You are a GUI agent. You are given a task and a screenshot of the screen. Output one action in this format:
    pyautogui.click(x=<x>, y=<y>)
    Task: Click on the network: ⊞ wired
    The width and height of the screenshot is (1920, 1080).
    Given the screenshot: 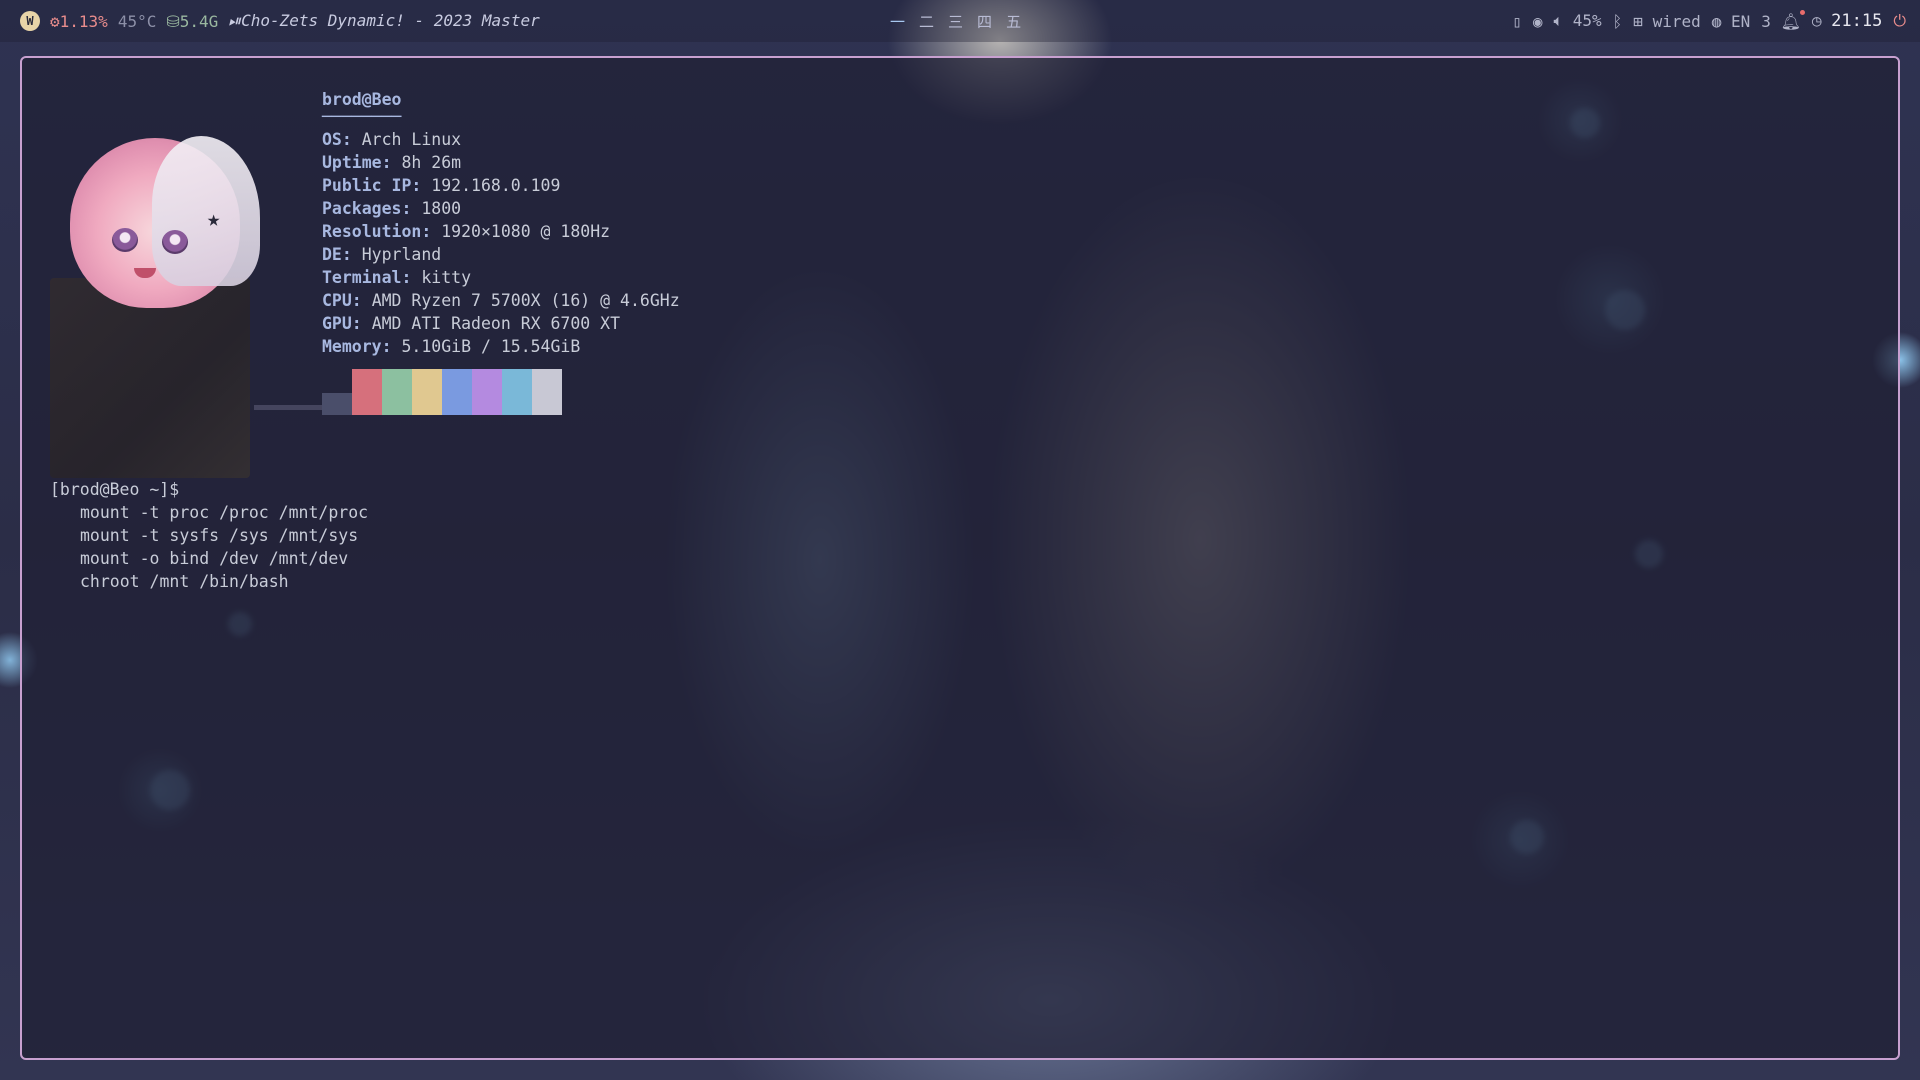 What is the action you would take?
    pyautogui.click(x=1666, y=21)
    